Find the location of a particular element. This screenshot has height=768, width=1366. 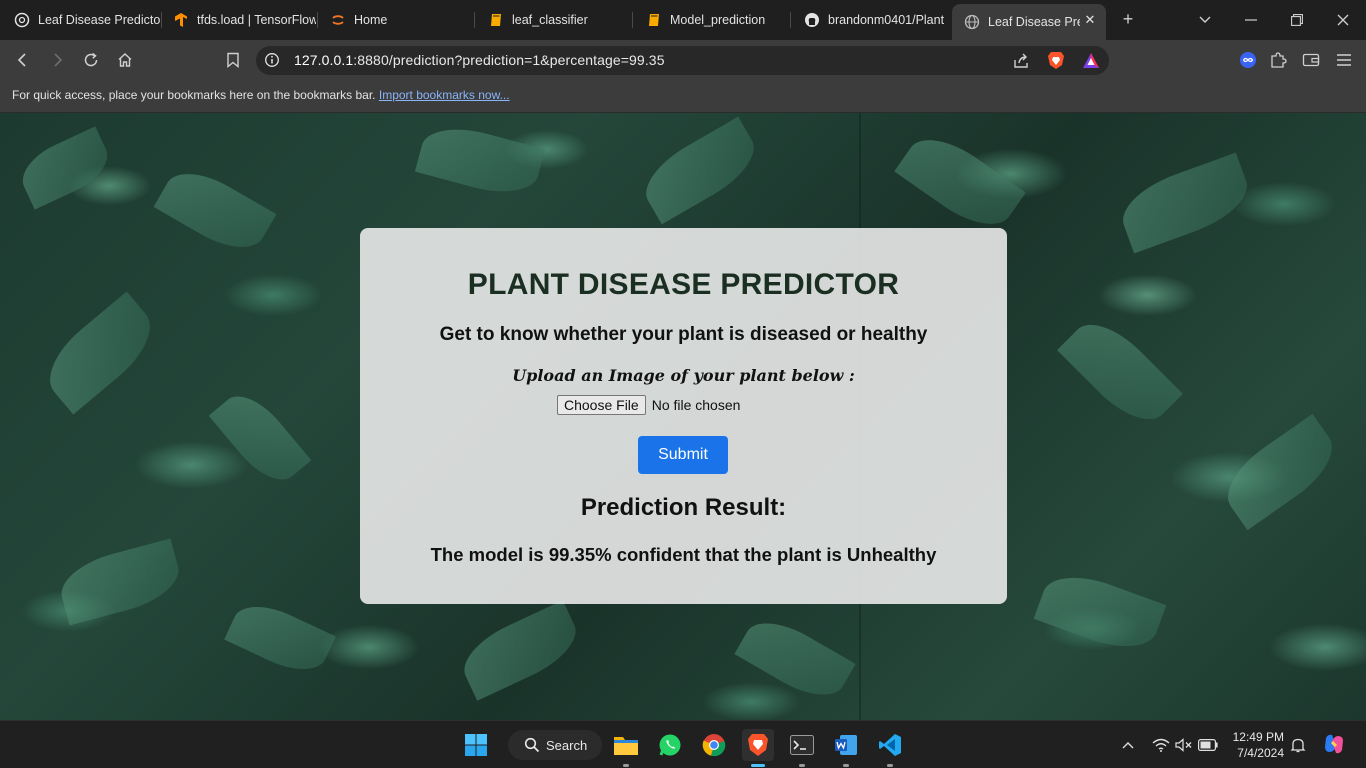

brave-rewards-icon is located at coordinates (1091, 60).